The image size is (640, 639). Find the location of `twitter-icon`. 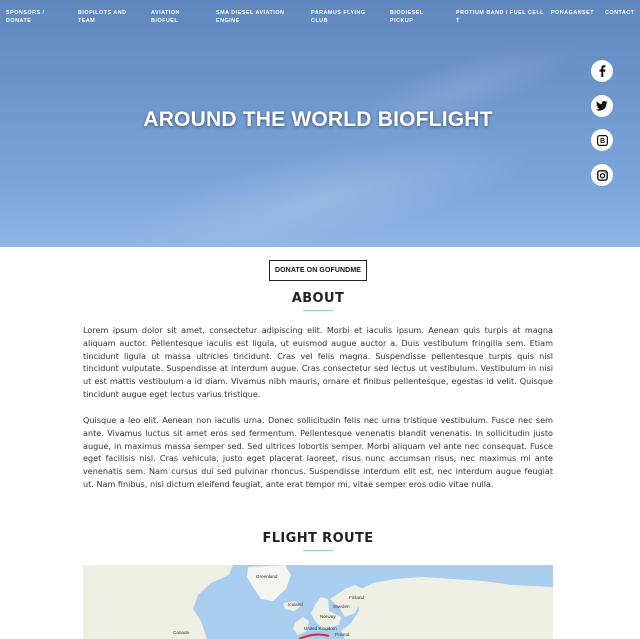

twitter-icon is located at coordinates (602, 106).